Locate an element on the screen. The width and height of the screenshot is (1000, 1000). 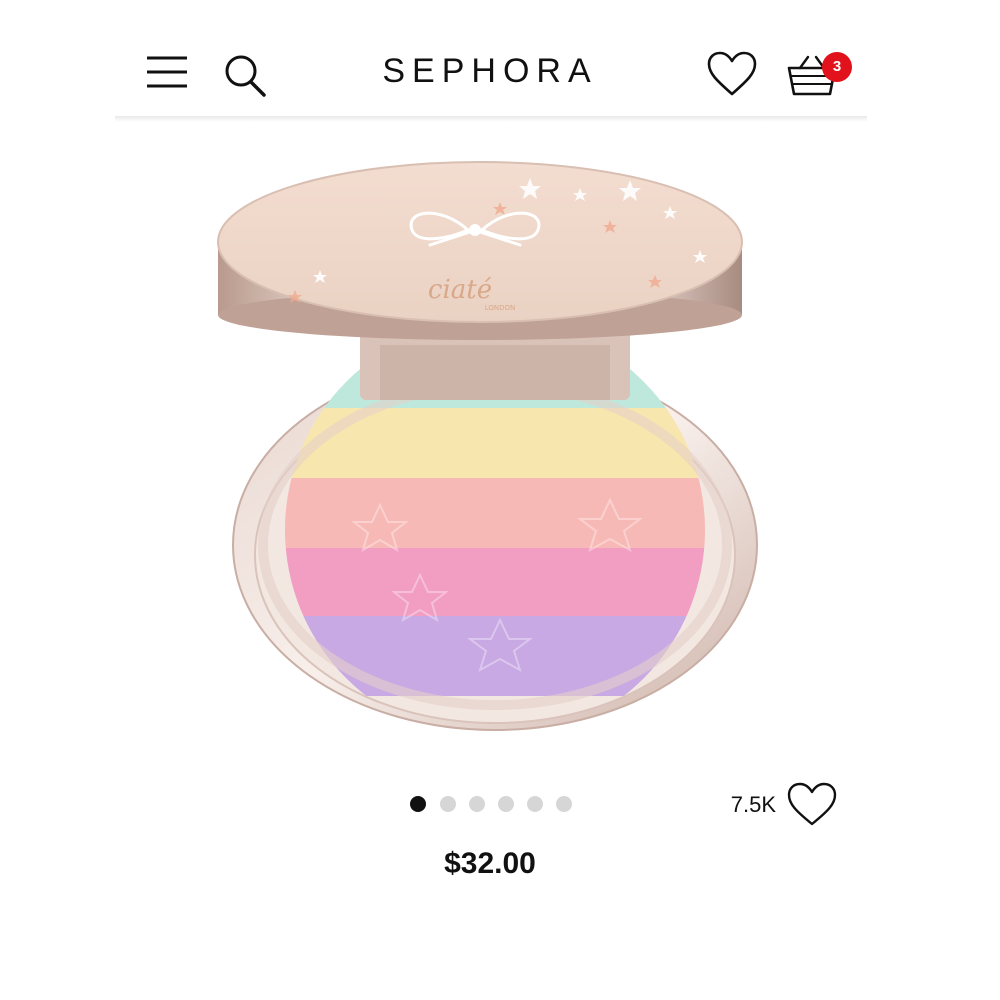
basket-count-badge: 3 is located at coordinates (837, 67).